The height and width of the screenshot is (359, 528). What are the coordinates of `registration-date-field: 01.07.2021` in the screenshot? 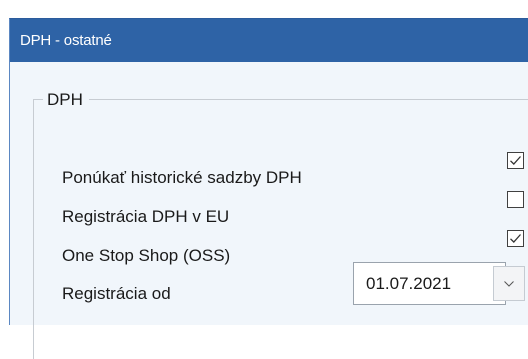 It's located at (439, 283).